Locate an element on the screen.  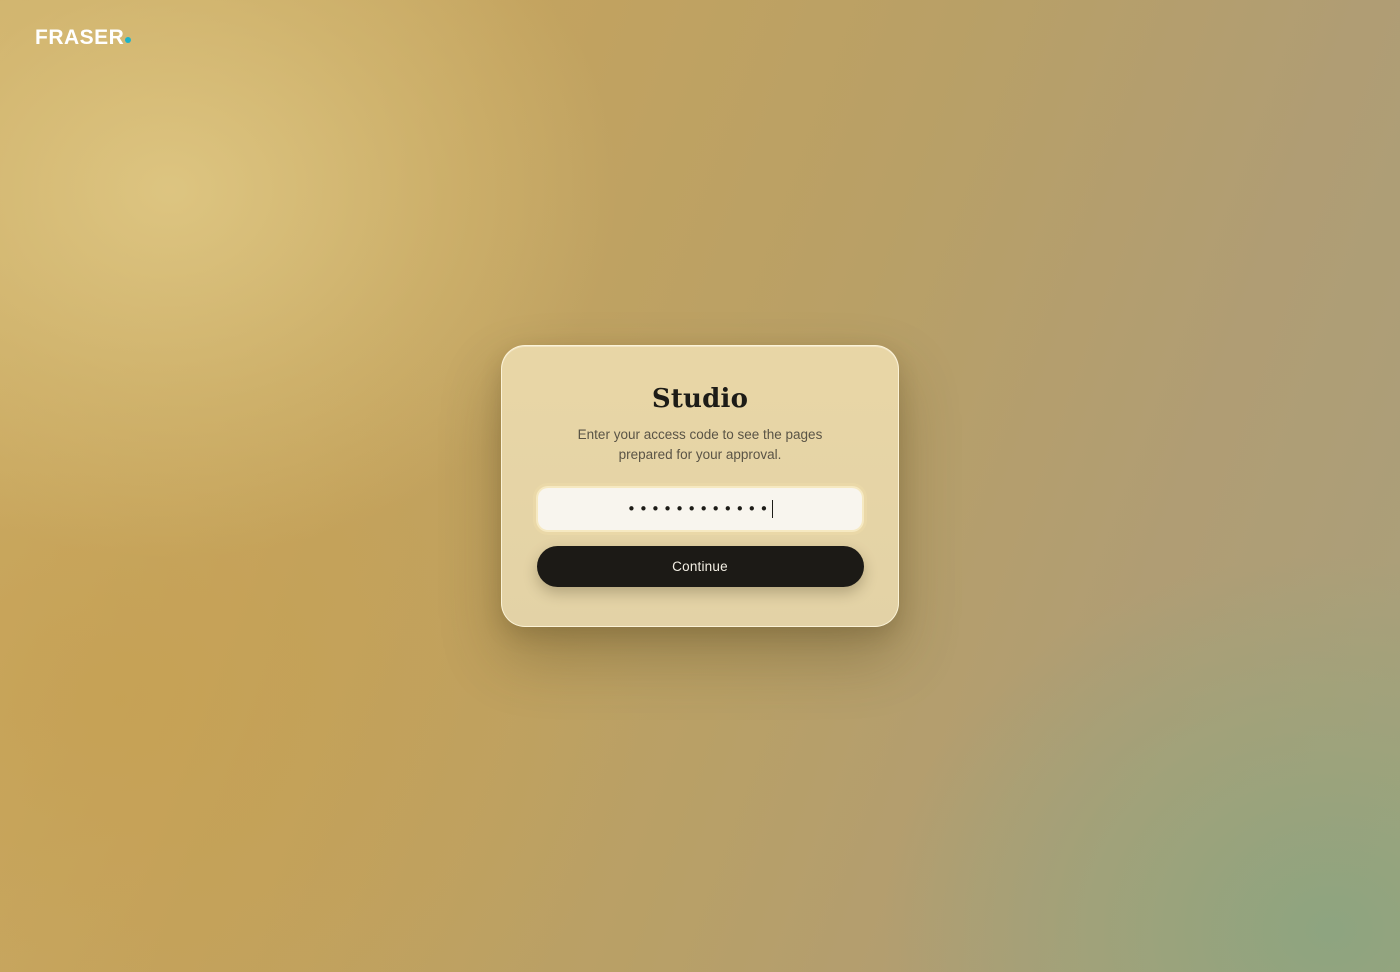
continue-button: Continue is located at coordinates (700, 566).